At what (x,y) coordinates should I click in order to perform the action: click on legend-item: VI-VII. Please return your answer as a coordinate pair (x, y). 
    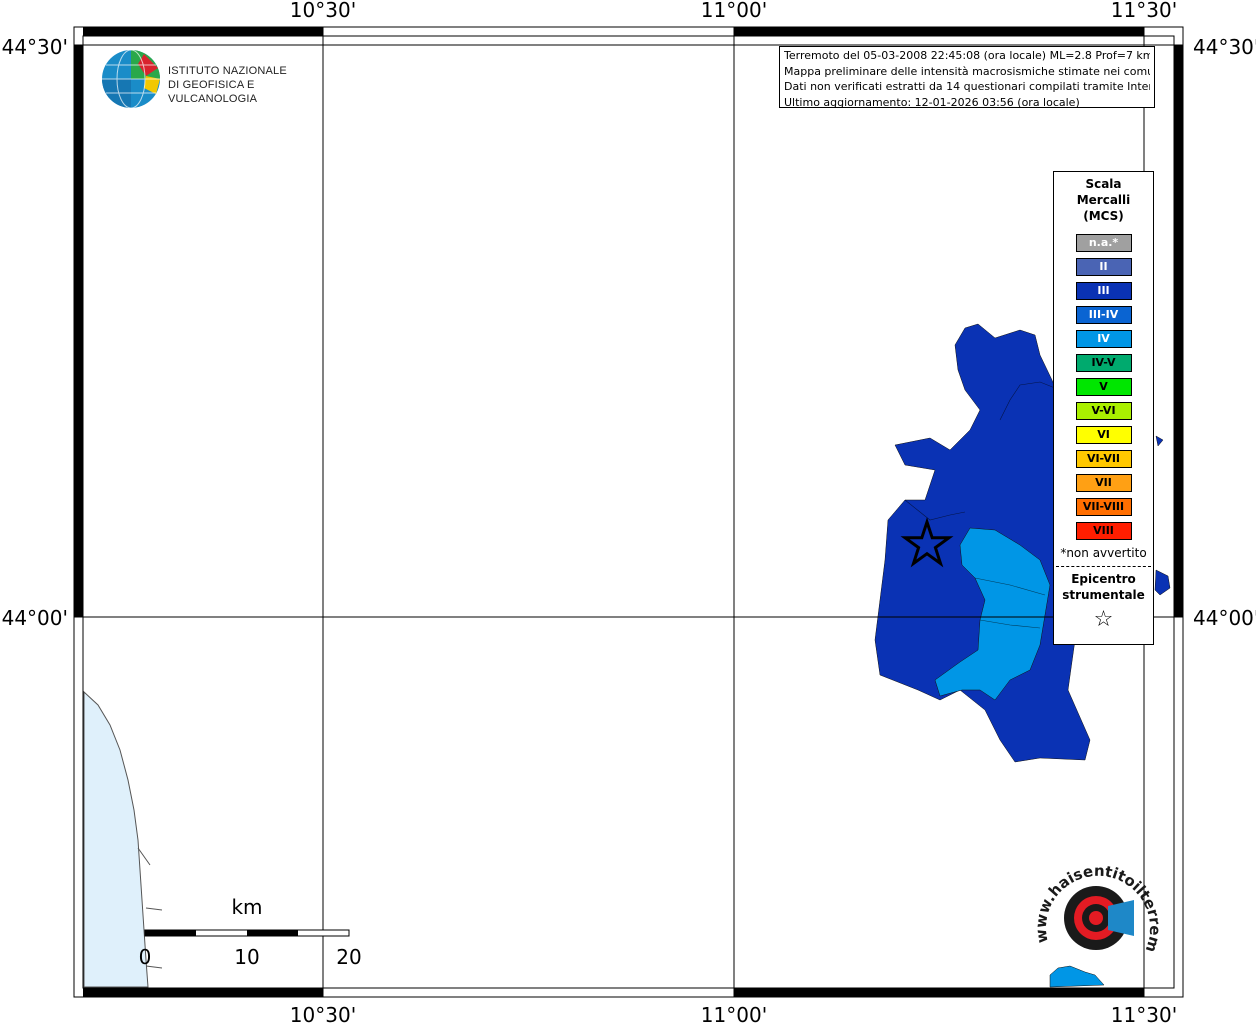
    Looking at the image, I should click on (1103, 459).